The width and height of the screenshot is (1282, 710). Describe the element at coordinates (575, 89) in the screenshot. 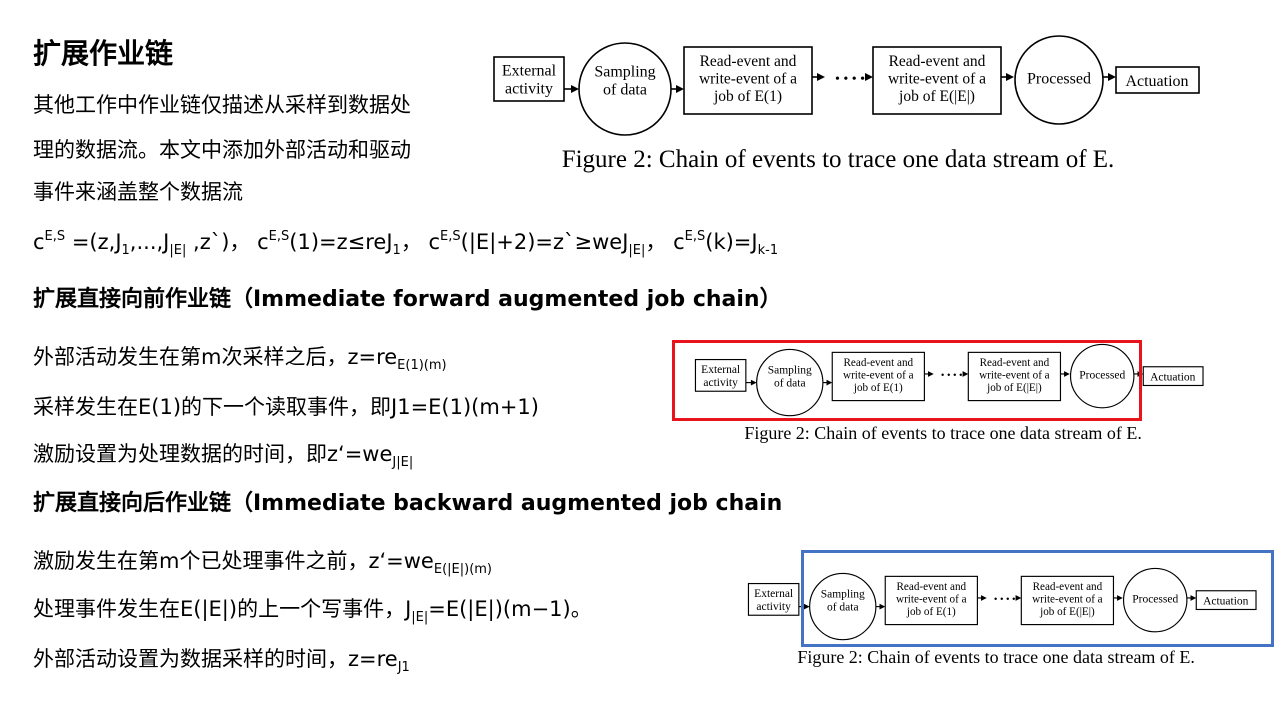

I see `arrow-1-head` at that location.